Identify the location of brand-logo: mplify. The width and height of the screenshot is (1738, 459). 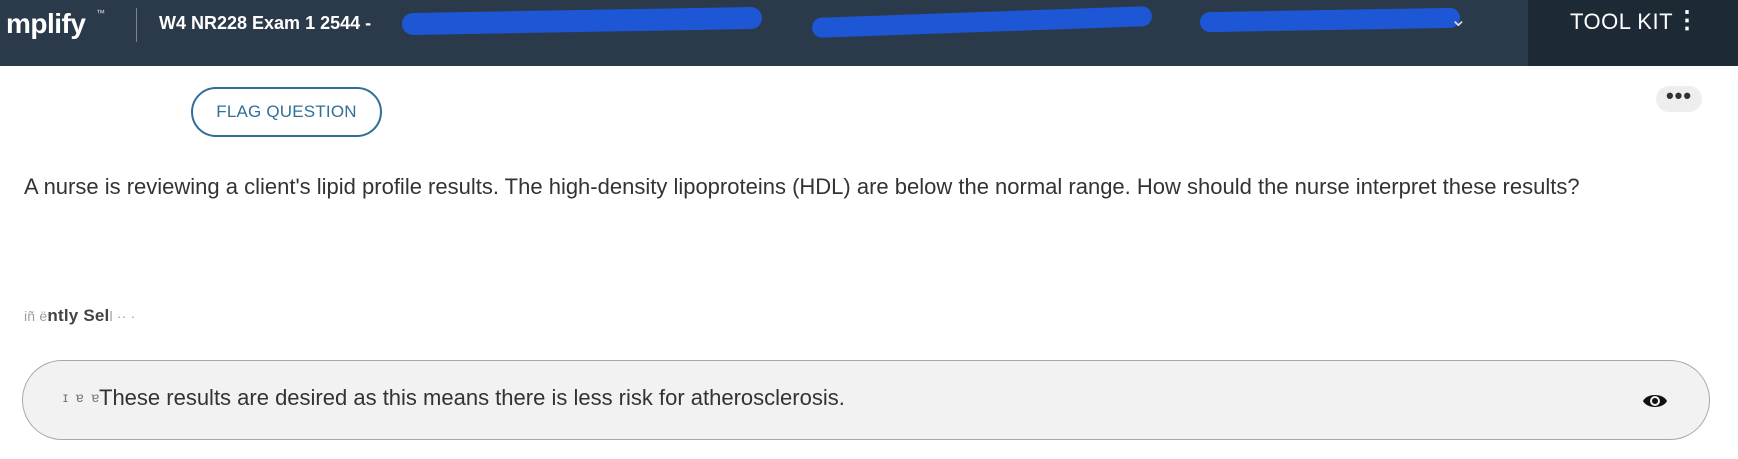
(46, 23).